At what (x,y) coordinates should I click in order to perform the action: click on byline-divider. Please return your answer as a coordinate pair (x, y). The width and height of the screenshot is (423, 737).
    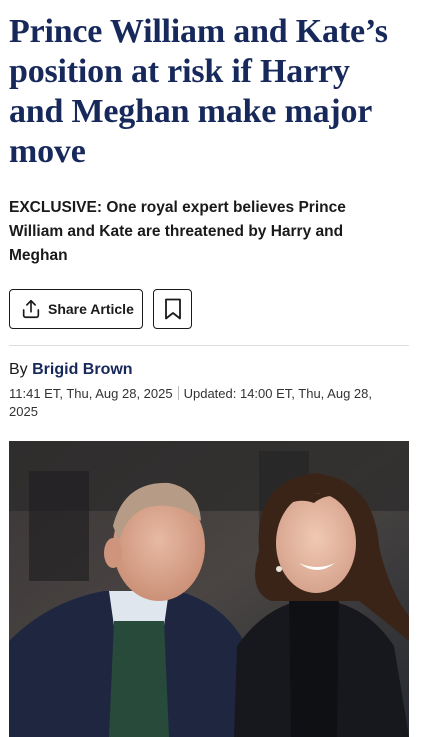
    Looking at the image, I should click on (209, 345).